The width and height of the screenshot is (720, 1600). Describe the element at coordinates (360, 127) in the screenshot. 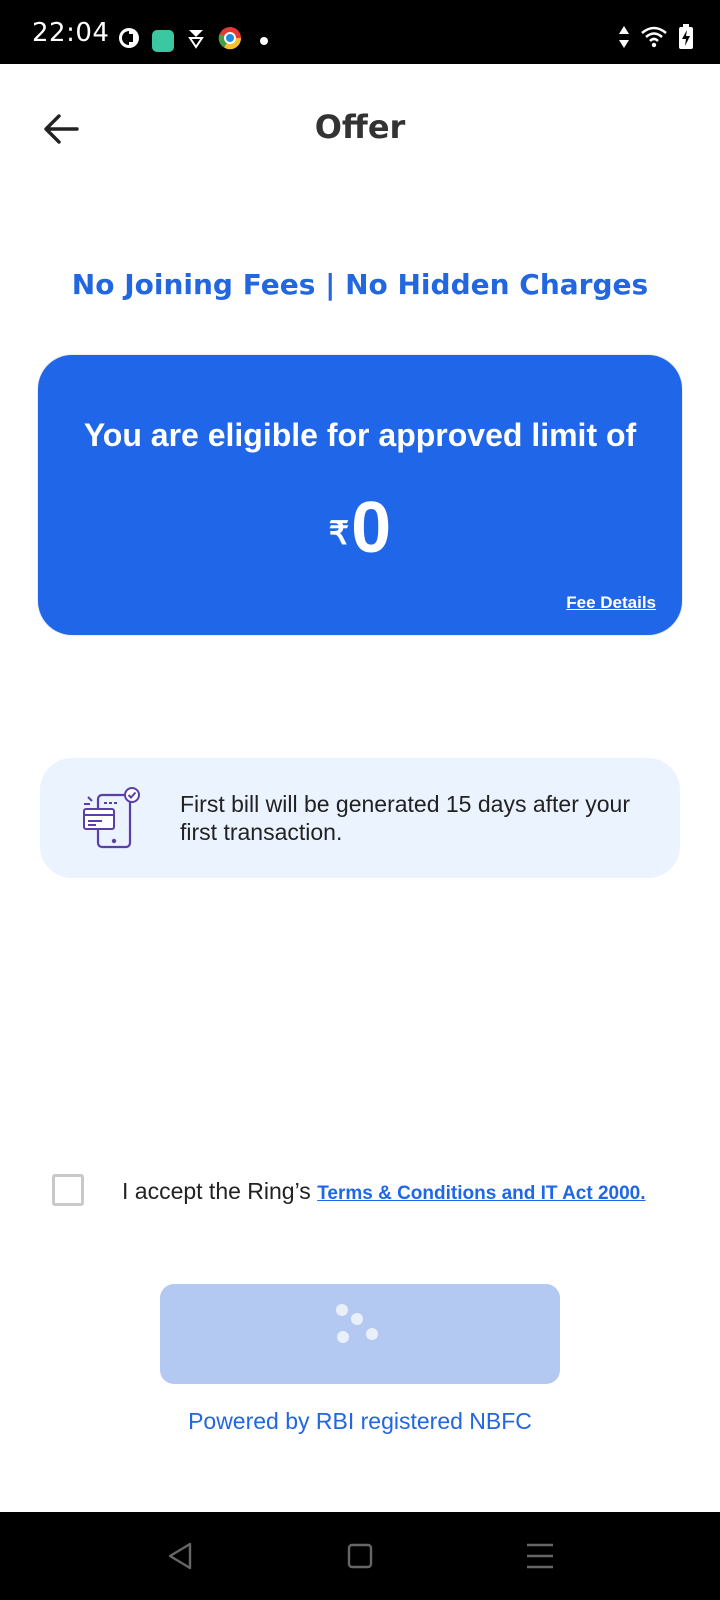

I see `page-title: Offer` at that location.